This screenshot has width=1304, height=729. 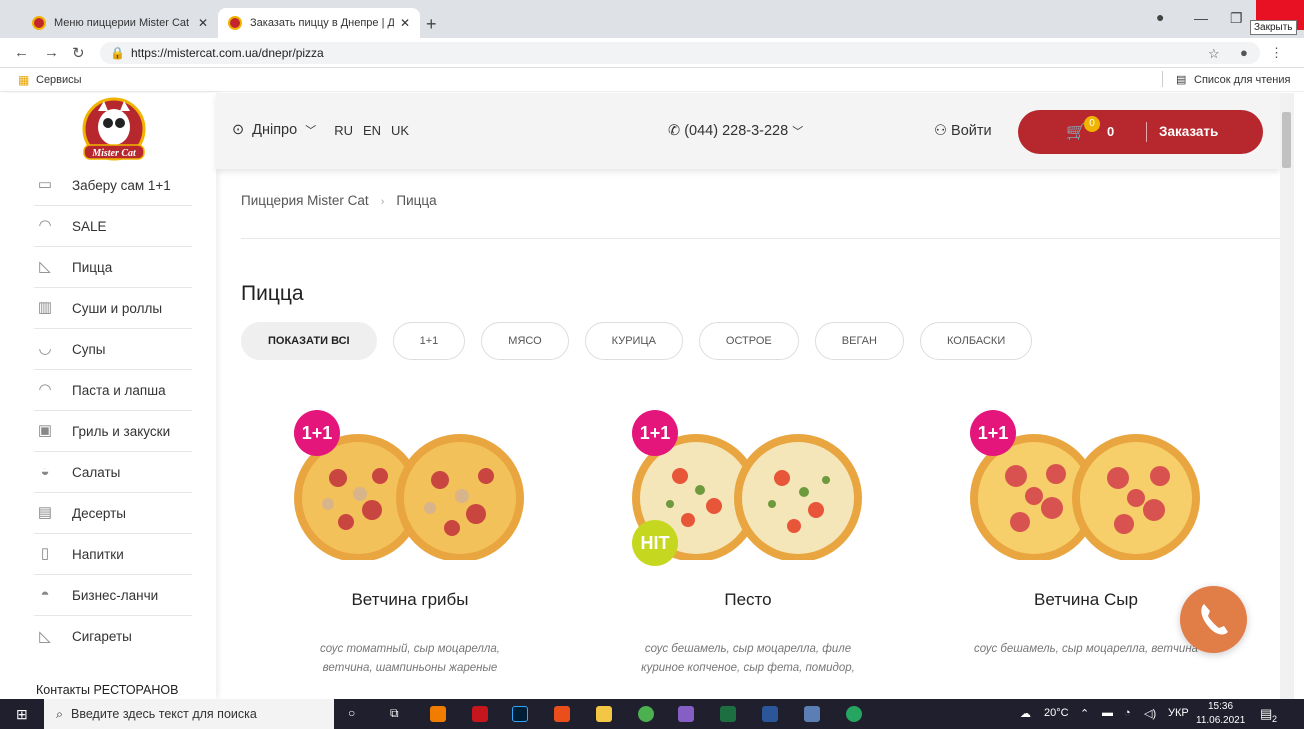 What do you see at coordinates (859, 341) in the screenshot?
I see `filter-vegan: ВЕГАН` at bounding box center [859, 341].